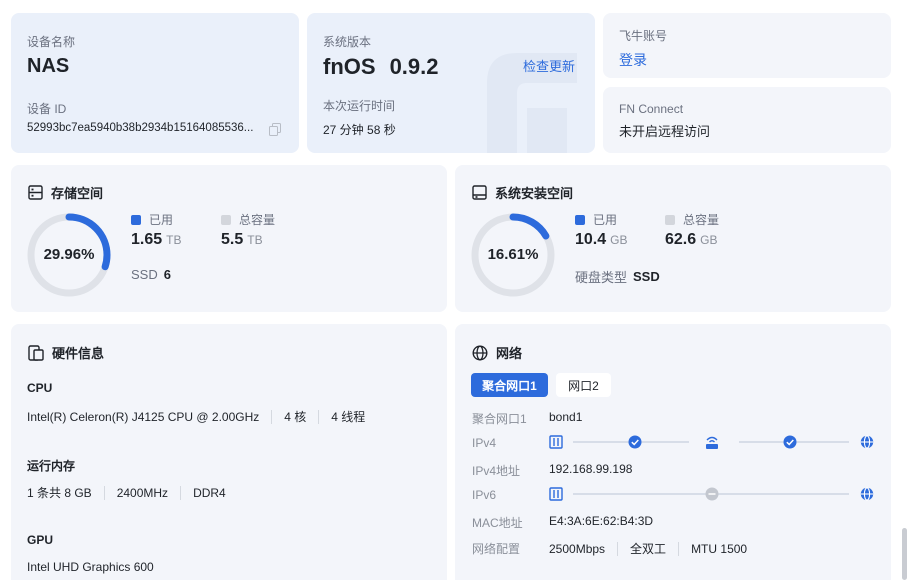 The width and height of the screenshot is (910, 580). Describe the element at coordinates (513, 254) in the screenshot. I see `system-disk-percent: 16.61%` at that location.